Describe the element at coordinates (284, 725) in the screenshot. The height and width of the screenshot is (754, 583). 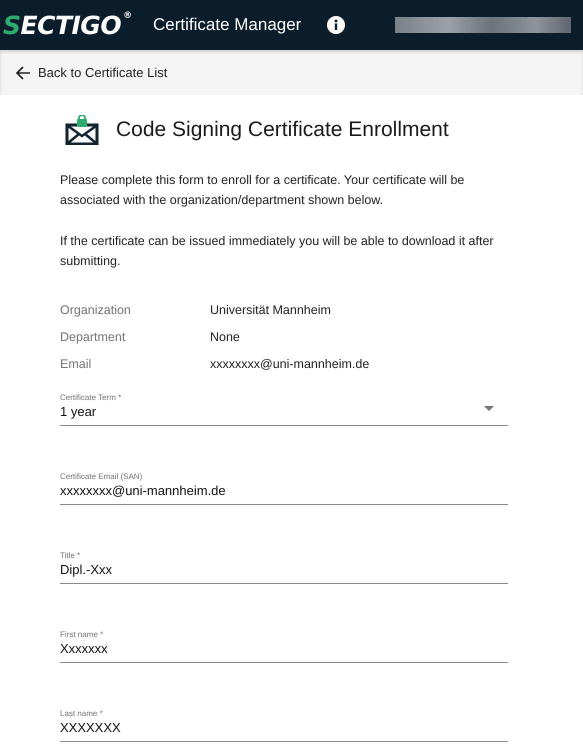
I see `input-field: Last name * XXXXXXX` at that location.